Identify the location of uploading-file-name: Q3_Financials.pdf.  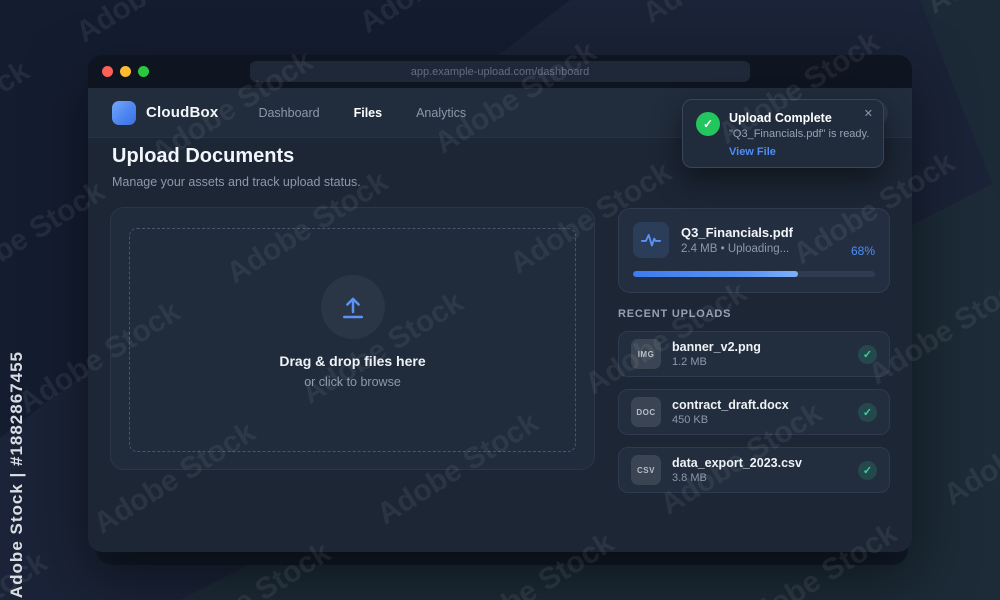
(737, 232).